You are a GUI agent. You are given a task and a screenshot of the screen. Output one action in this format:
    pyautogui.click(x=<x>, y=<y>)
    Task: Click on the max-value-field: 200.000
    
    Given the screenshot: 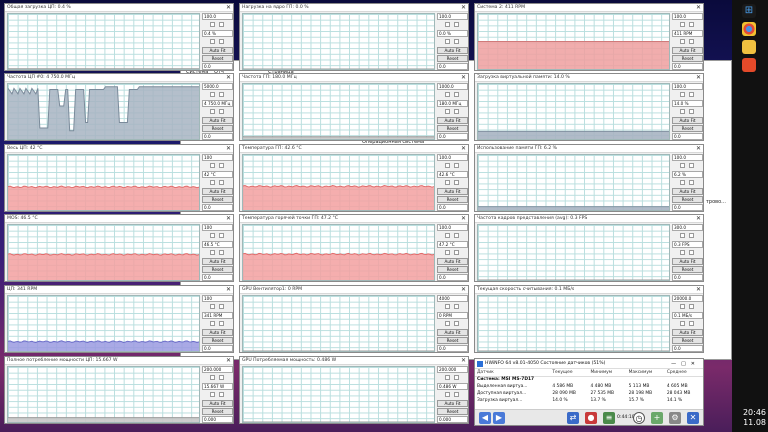 What is the action you would take?
    pyautogui.click(x=452, y=369)
    